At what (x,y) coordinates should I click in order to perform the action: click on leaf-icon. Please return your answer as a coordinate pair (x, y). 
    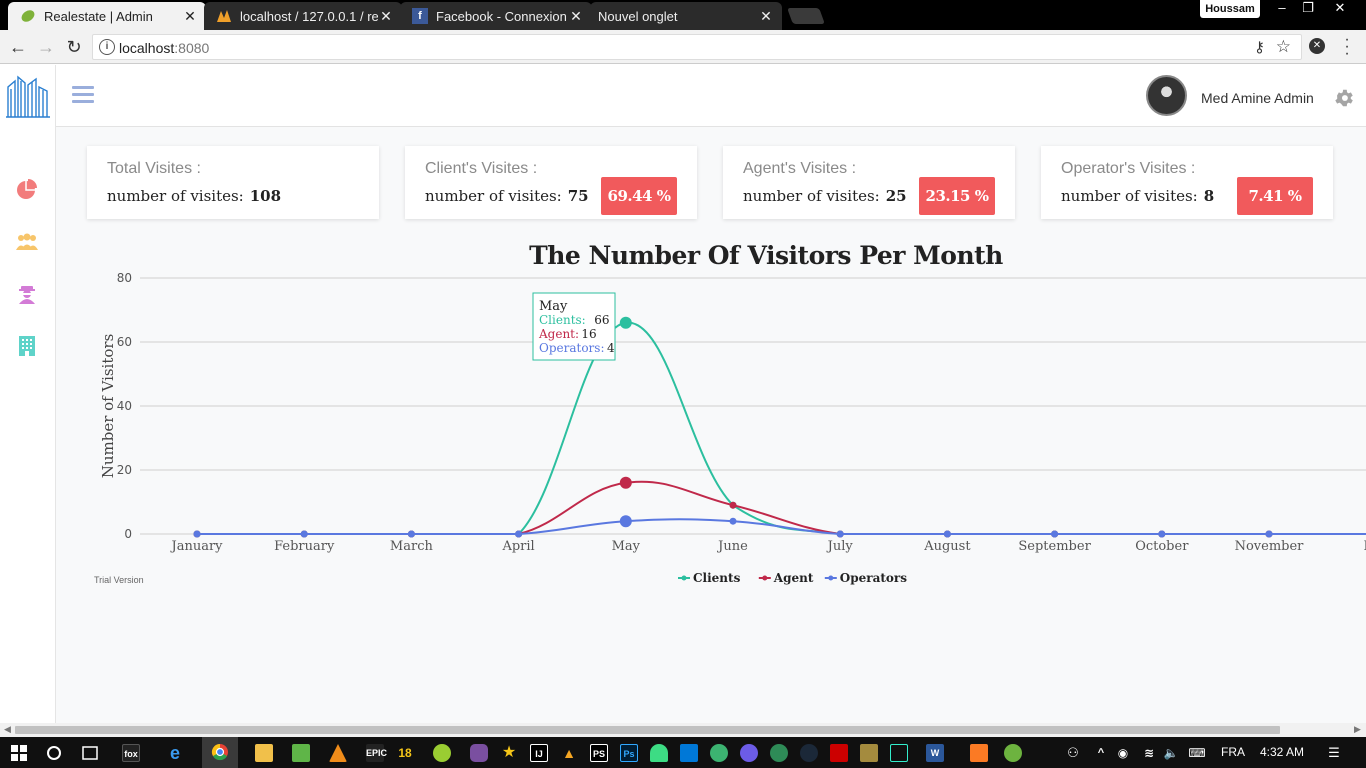
    Looking at the image, I should click on (28, 16).